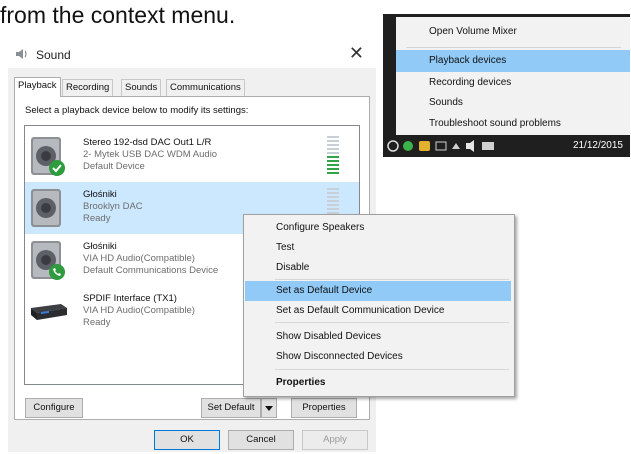 The height and width of the screenshot is (454, 631). What do you see at coordinates (378, 228) in the screenshot?
I see `menu-item-configure-speakers: Configure Speakers` at bounding box center [378, 228].